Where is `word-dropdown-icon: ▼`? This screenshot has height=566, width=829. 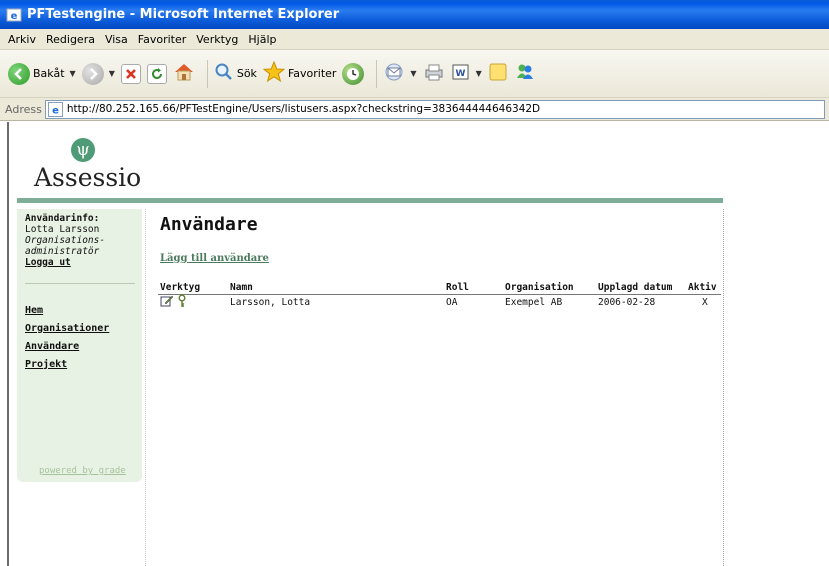
word-dropdown-icon: ▼ is located at coordinates (479, 73).